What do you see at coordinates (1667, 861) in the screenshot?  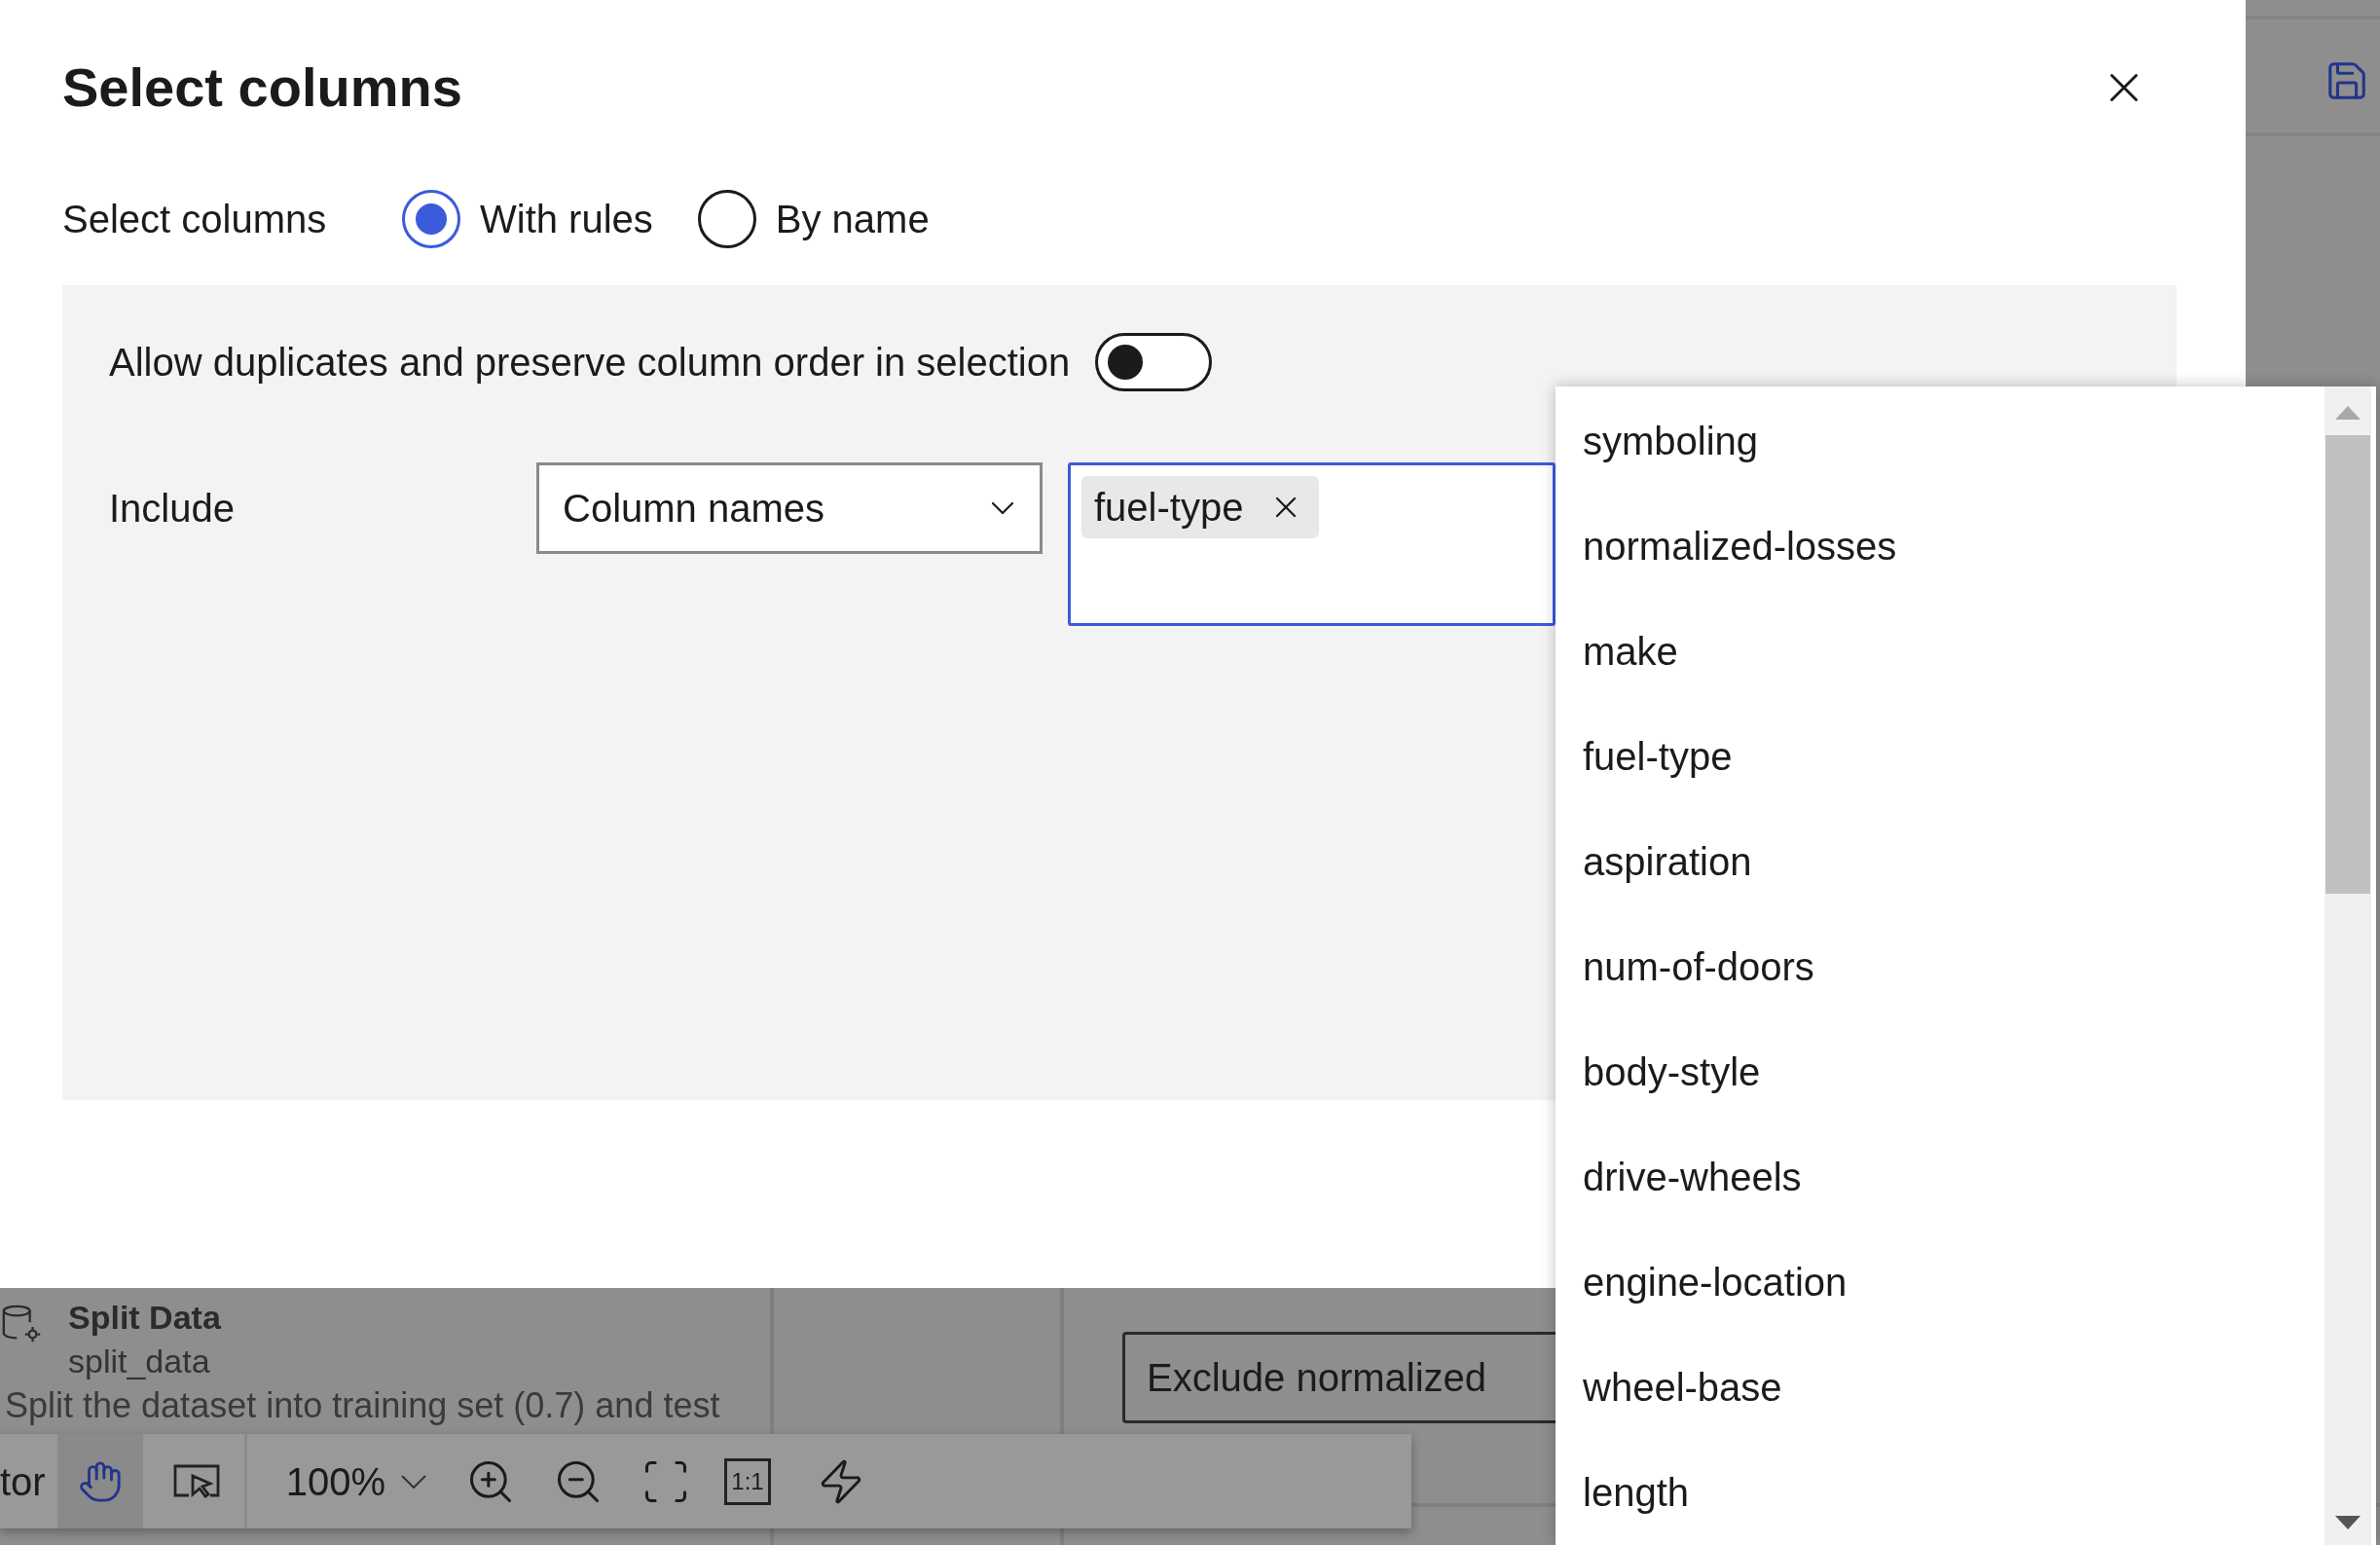 I see `column-option: aspiration` at bounding box center [1667, 861].